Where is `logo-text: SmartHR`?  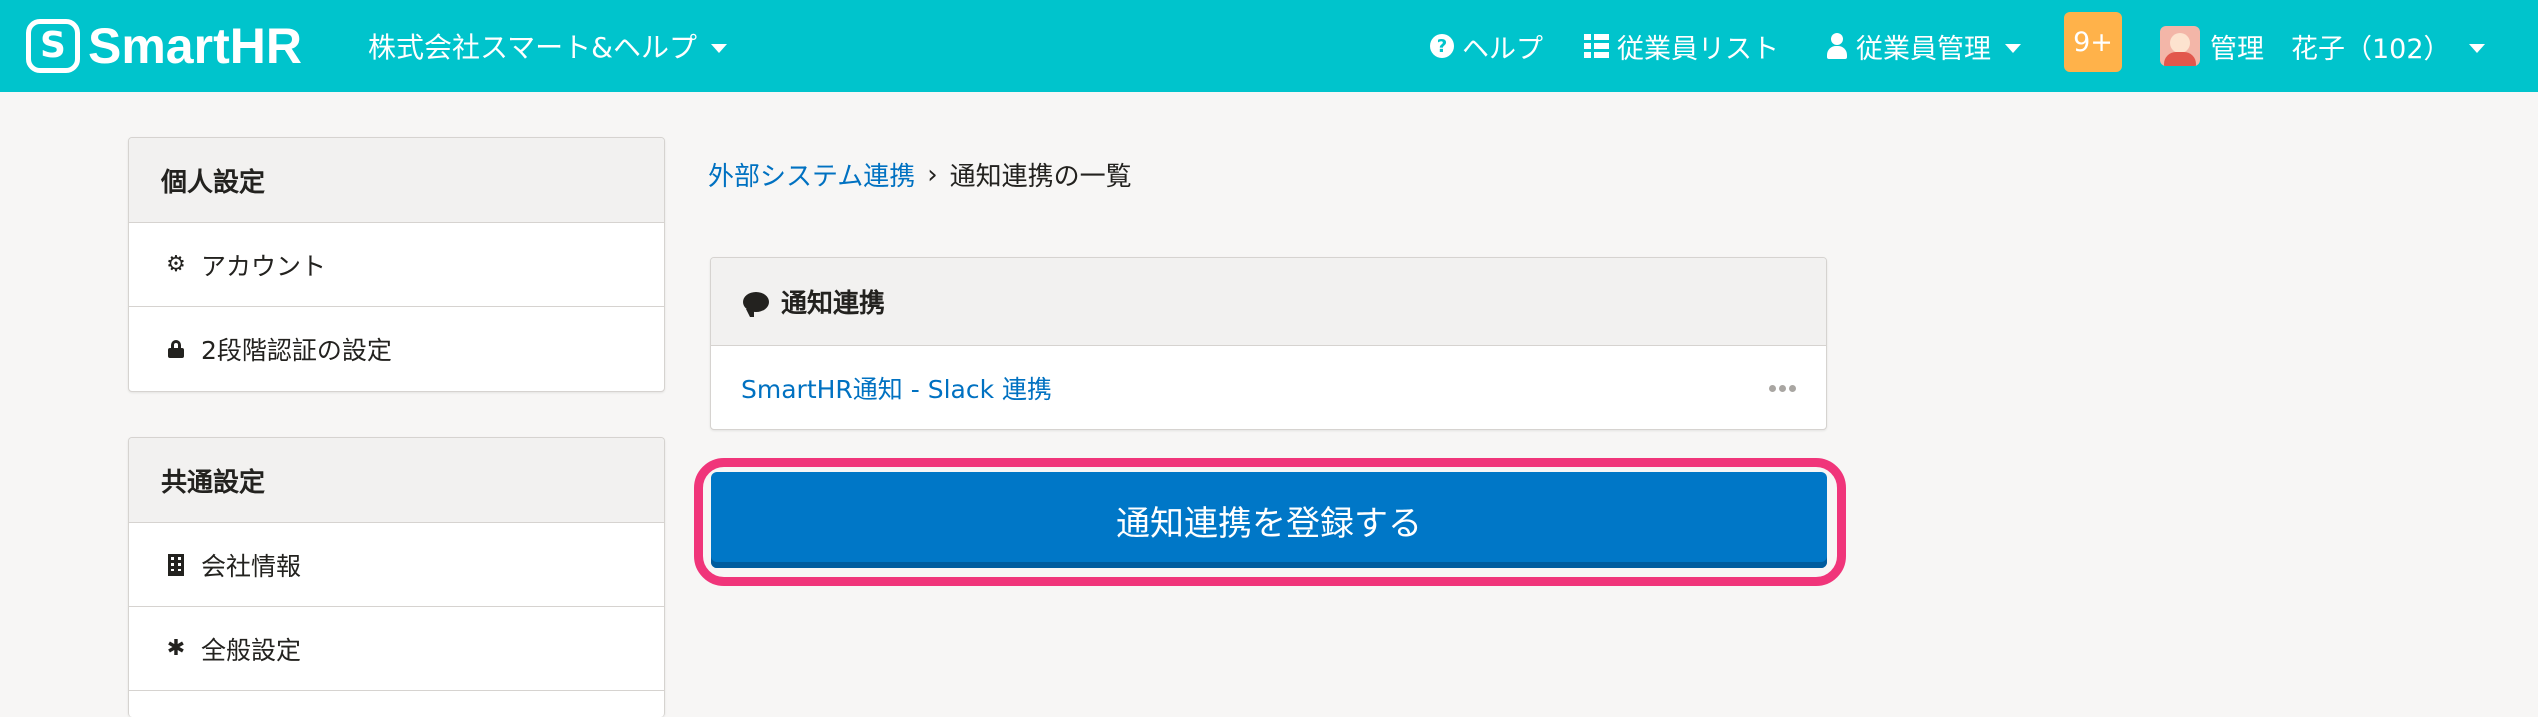
logo-text: SmartHR is located at coordinates (195, 46).